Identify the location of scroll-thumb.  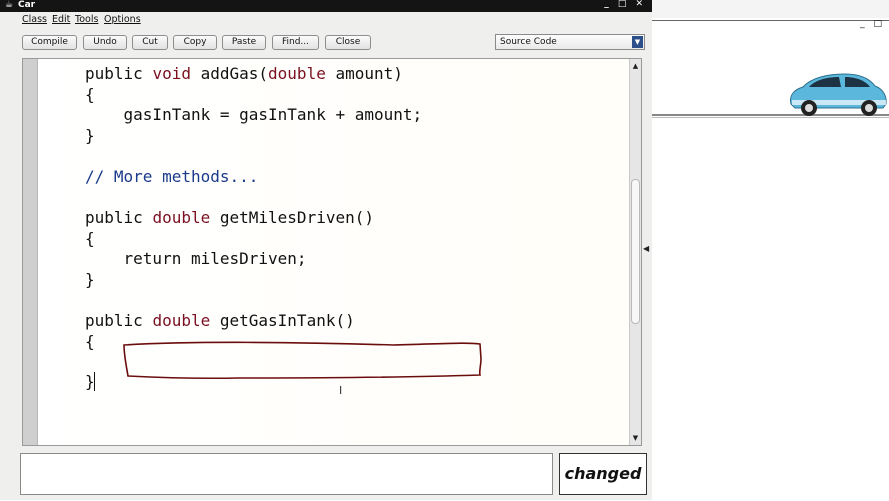
(635, 251).